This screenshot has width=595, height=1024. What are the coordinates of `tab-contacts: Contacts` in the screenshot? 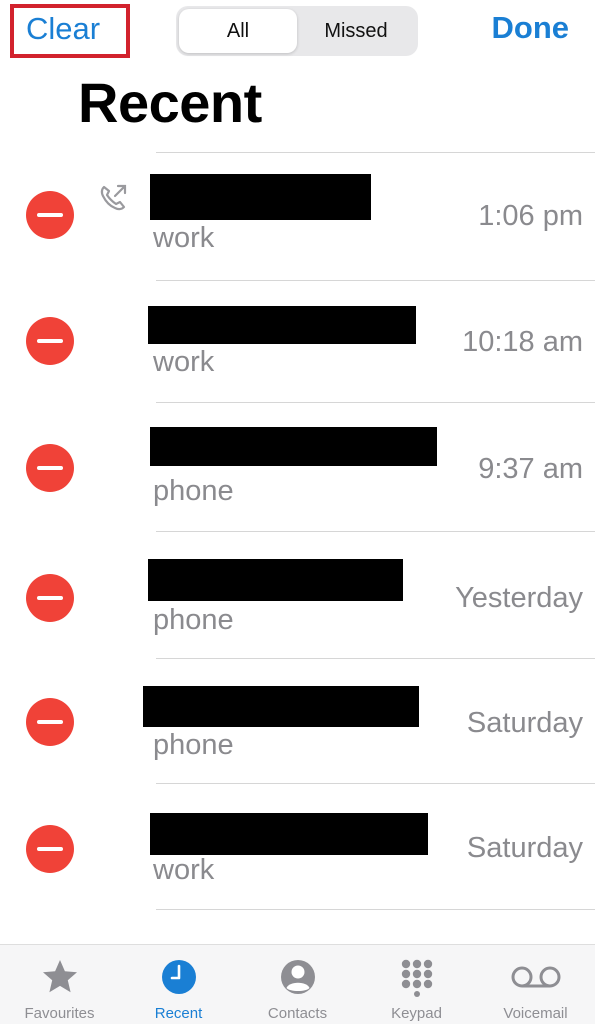 It's located at (297, 984).